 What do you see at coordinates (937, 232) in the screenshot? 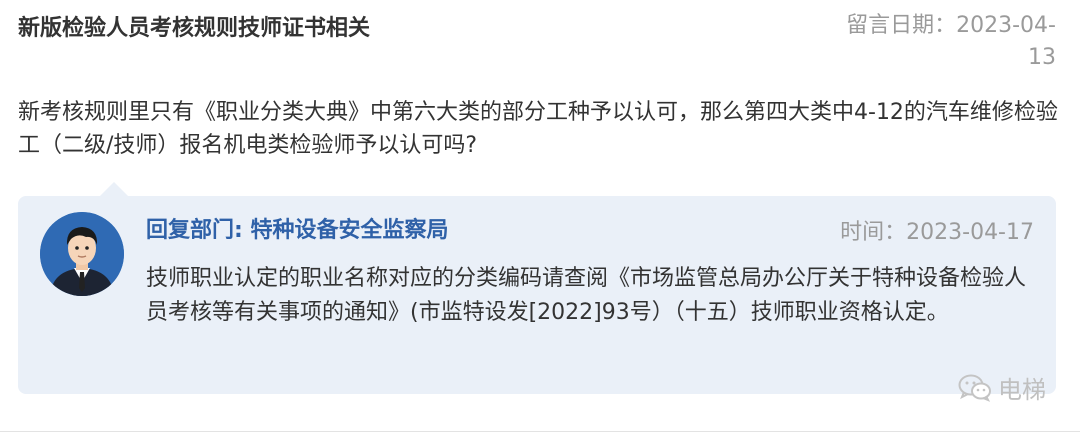
I see `reply-time: 时间：2023-04-17` at bounding box center [937, 232].